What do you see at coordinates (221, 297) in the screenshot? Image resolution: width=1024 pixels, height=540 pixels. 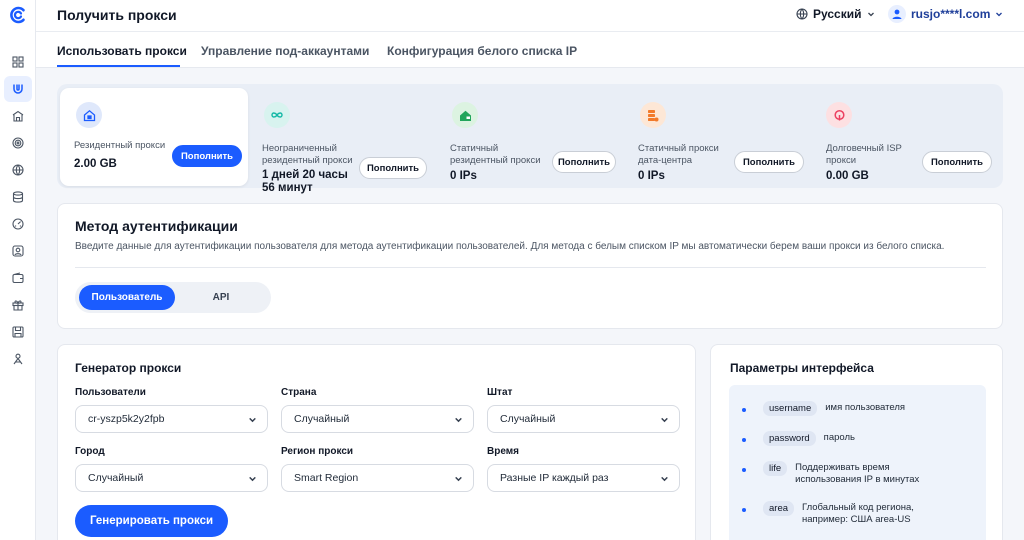 I see `auth-option-api: API` at bounding box center [221, 297].